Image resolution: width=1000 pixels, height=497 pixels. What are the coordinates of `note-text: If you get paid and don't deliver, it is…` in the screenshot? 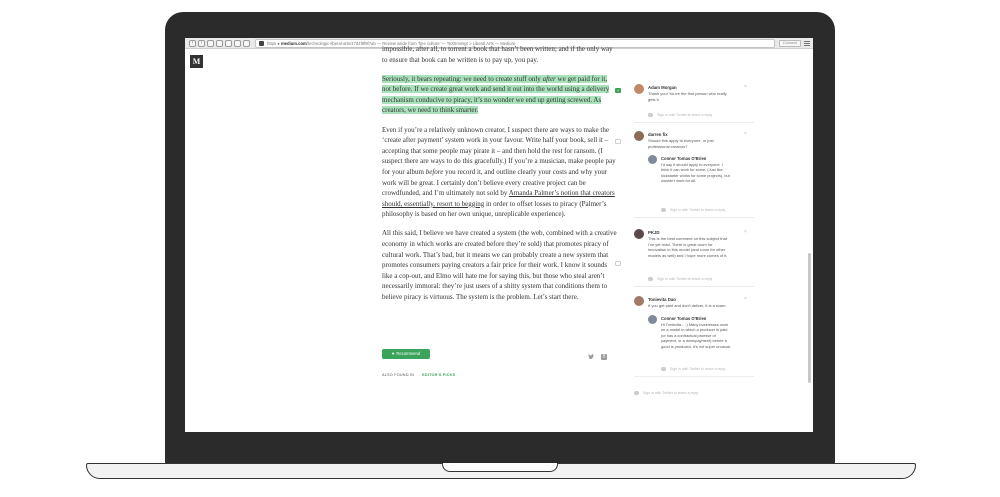 It's located at (687, 305).